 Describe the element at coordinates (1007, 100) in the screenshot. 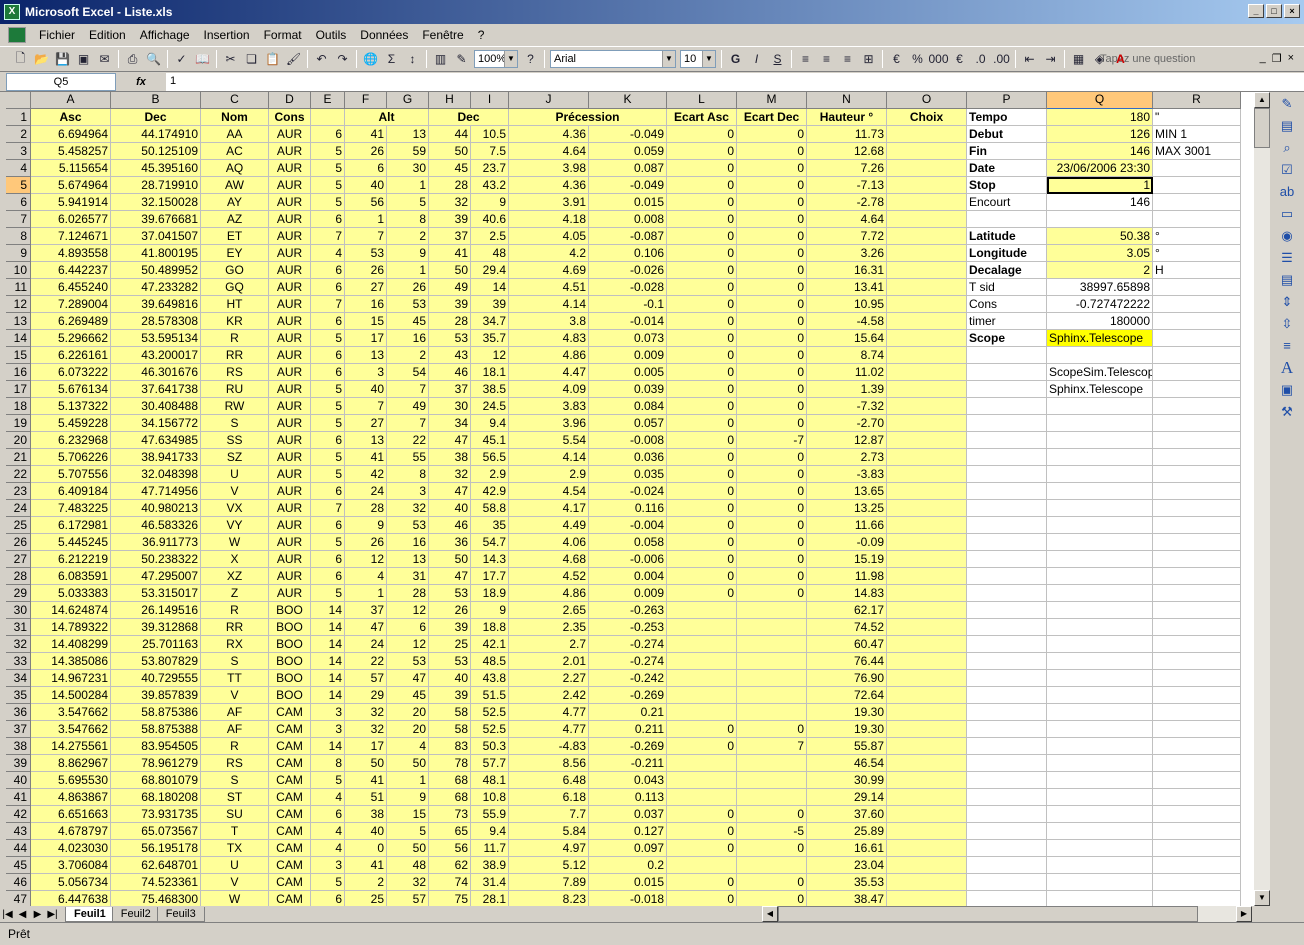

I see `column-header-P: P` at that location.